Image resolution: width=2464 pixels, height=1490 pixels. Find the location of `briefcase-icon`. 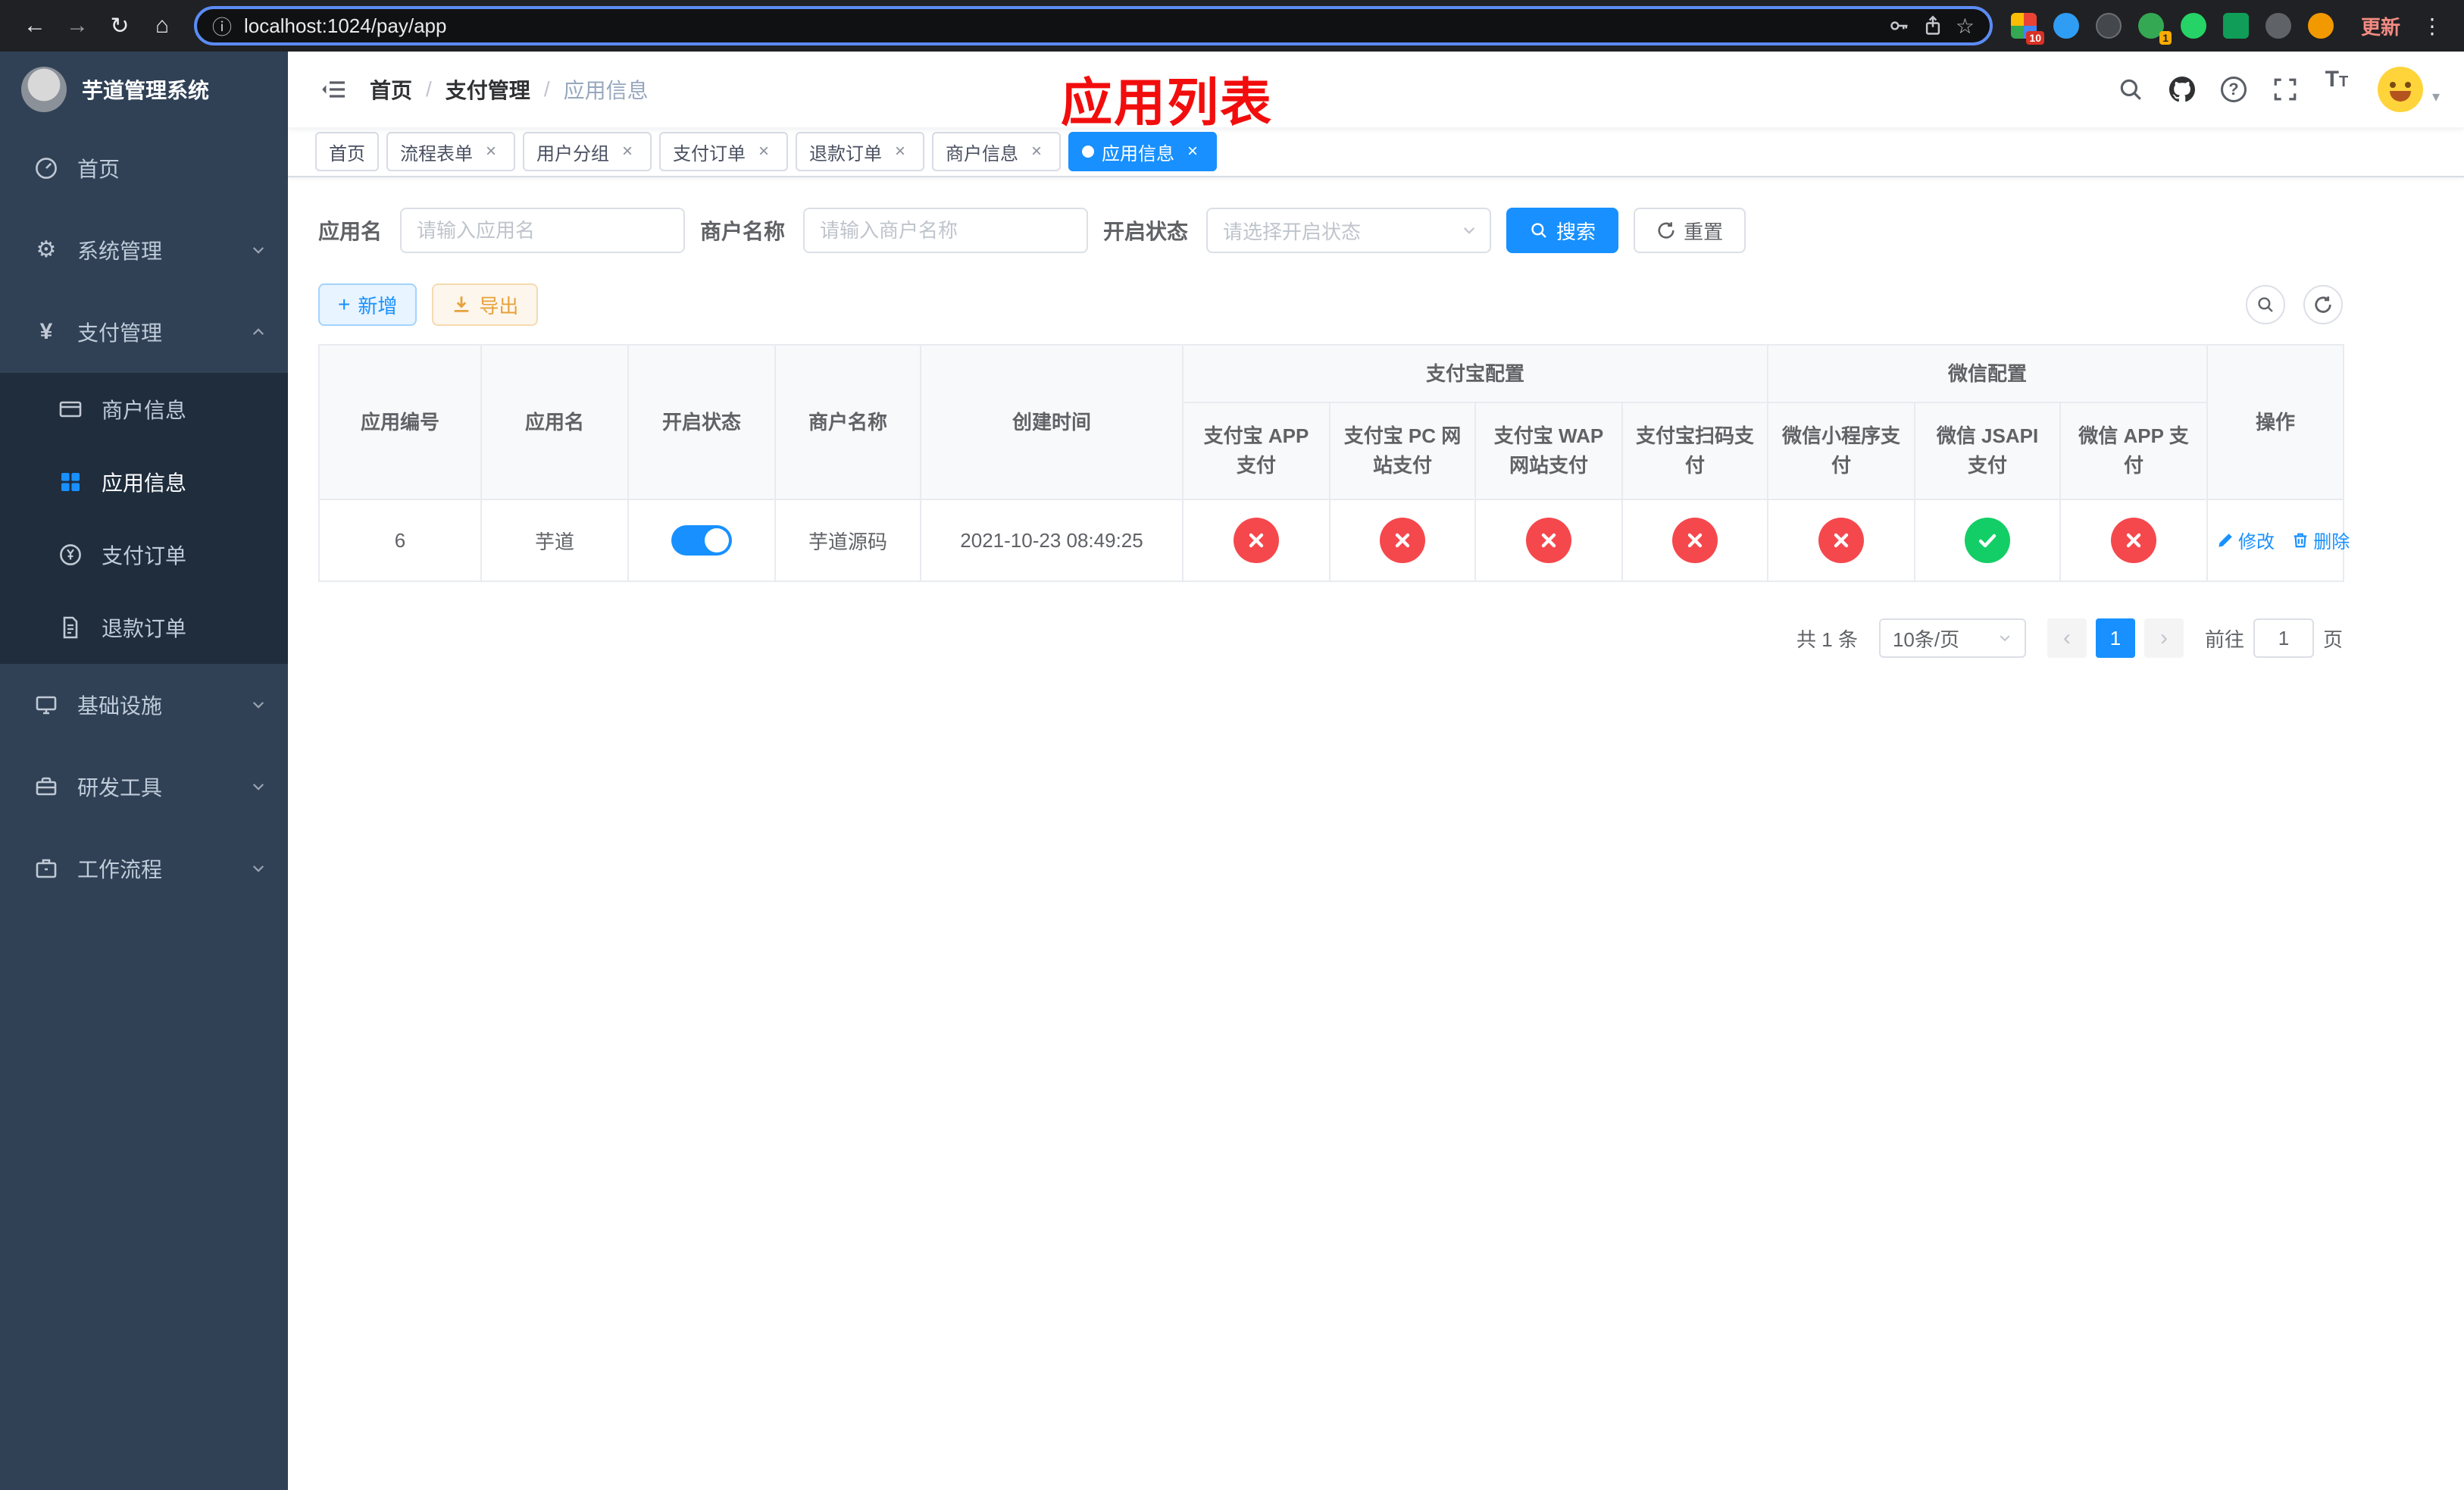

briefcase-icon is located at coordinates (46, 868).